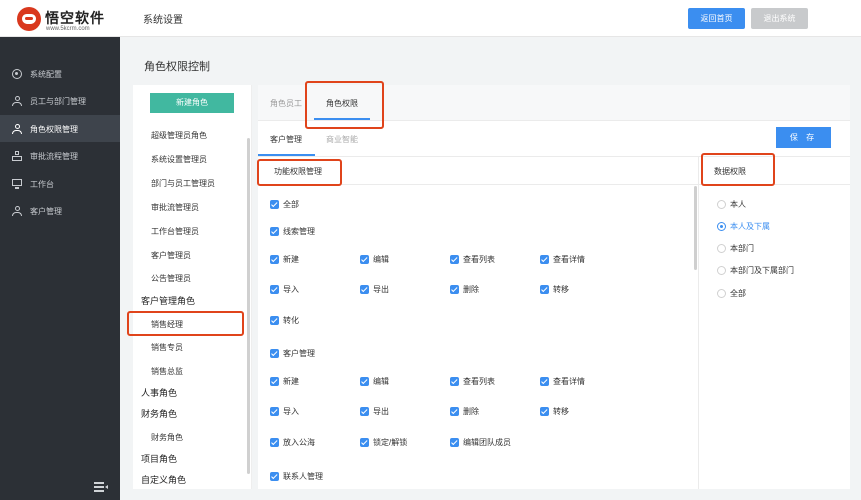  I want to click on role-group-title: 客户管理角色, so click(168, 300).